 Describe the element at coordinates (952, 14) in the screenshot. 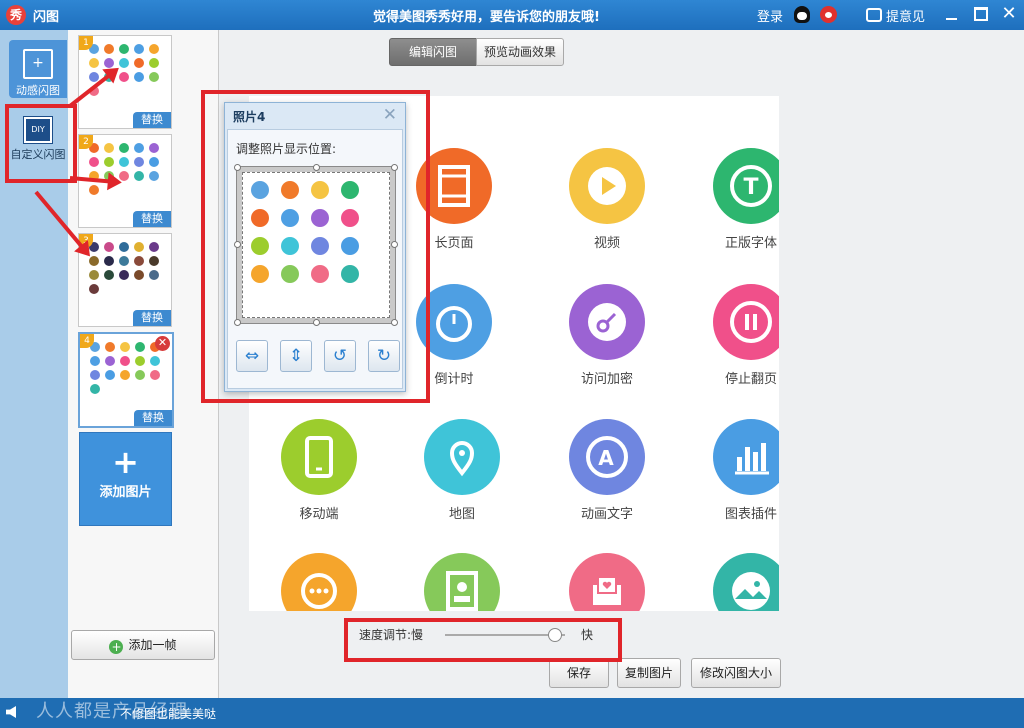

I see `minimize-button` at that location.